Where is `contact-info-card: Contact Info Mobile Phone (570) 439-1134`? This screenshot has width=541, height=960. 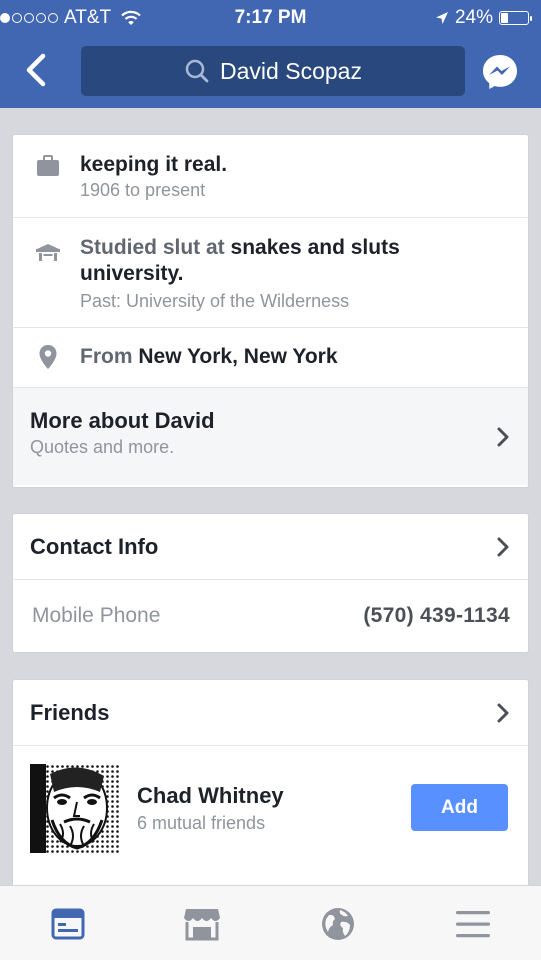
contact-info-card: Contact Info Mobile Phone (570) 439-1134 is located at coordinates (270, 583).